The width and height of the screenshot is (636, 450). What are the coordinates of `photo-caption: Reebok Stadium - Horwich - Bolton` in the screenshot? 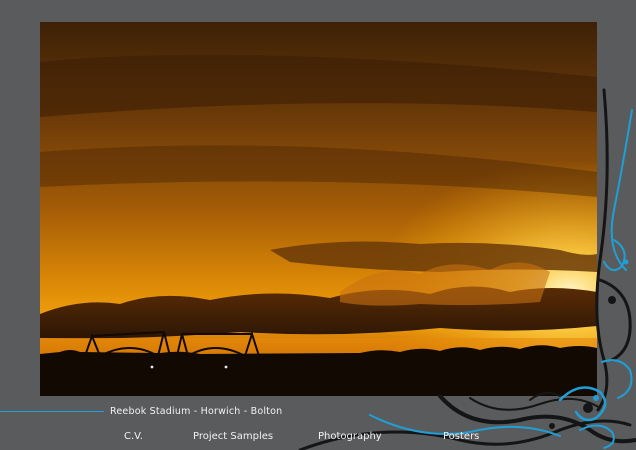 It's located at (196, 411).